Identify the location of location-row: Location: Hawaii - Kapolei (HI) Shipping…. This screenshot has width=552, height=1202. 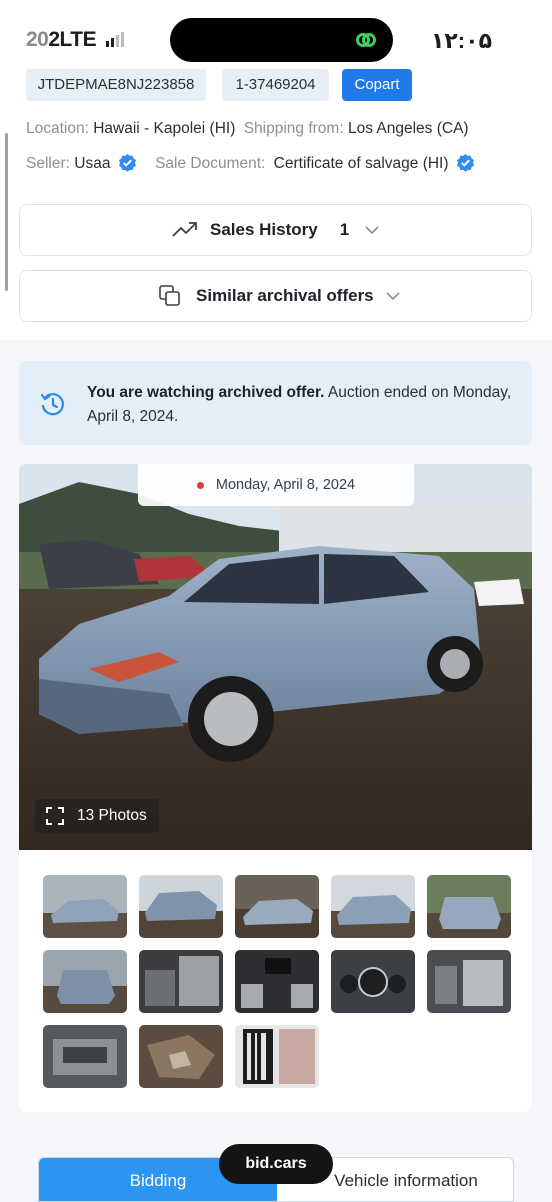
(247, 129).